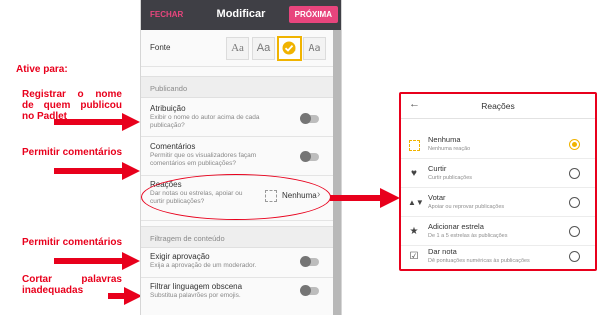 Image resolution: width=599 pixels, height=315 pixels. What do you see at coordinates (450, 178) in the screenshot?
I see `reaction-option-desc: Curtir publicações` at bounding box center [450, 178].